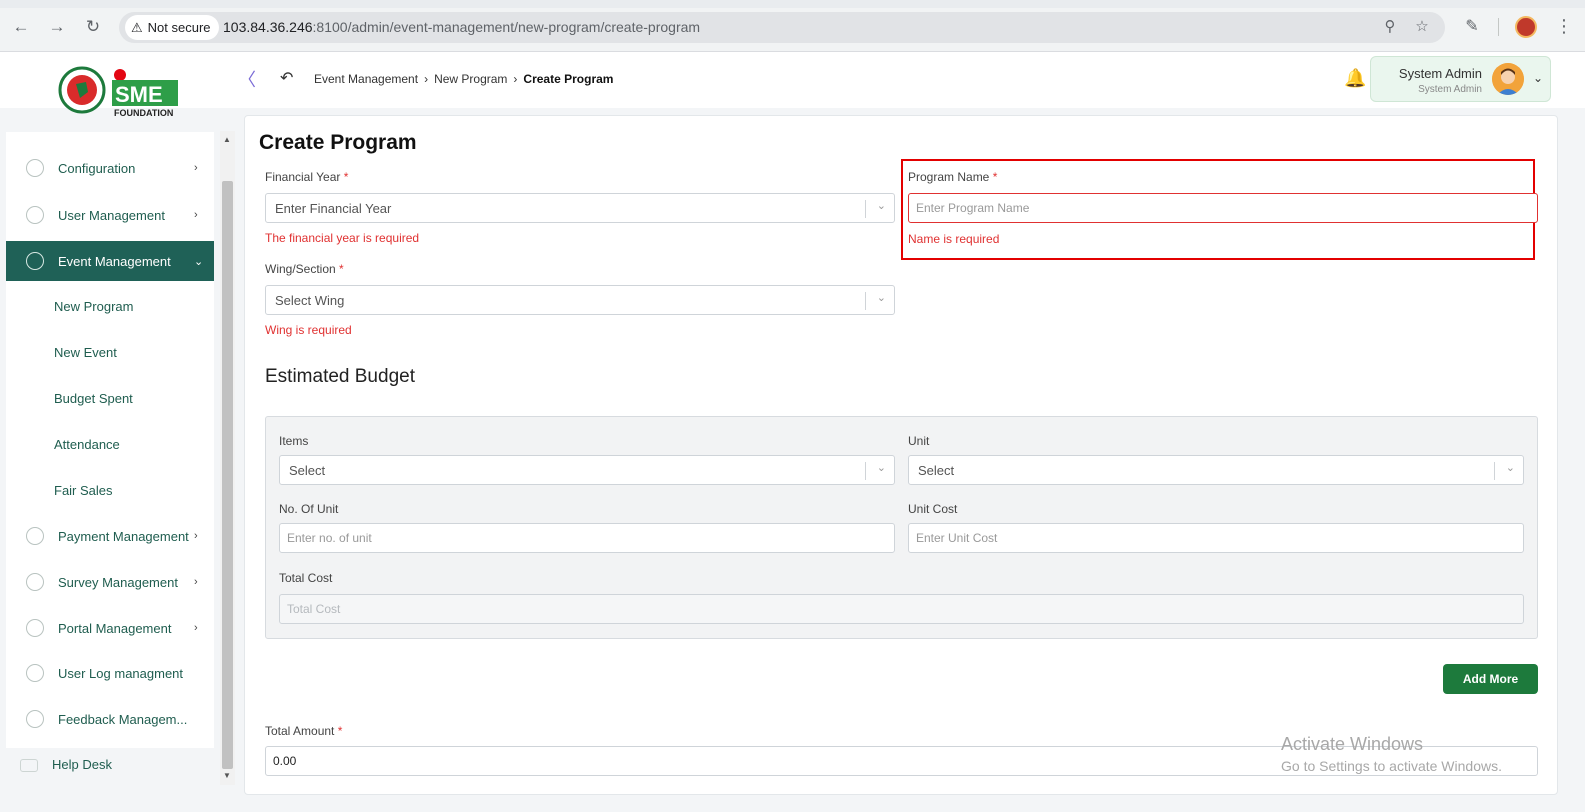  What do you see at coordinates (568, 79) in the screenshot?
I see `breadcrumb-current: Create Program` at bounding box center [568, 79].